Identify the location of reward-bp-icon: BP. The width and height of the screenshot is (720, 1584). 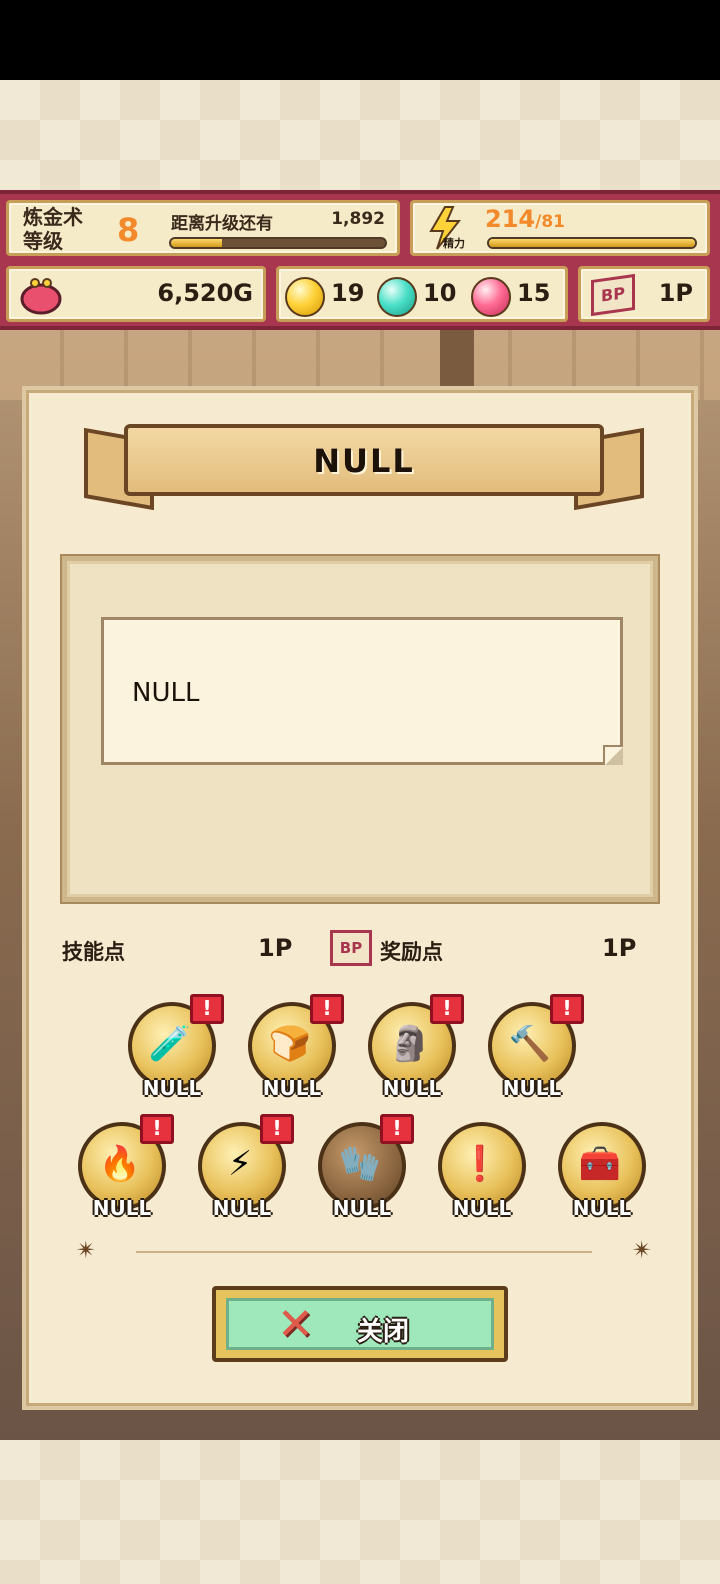
(351, 948).